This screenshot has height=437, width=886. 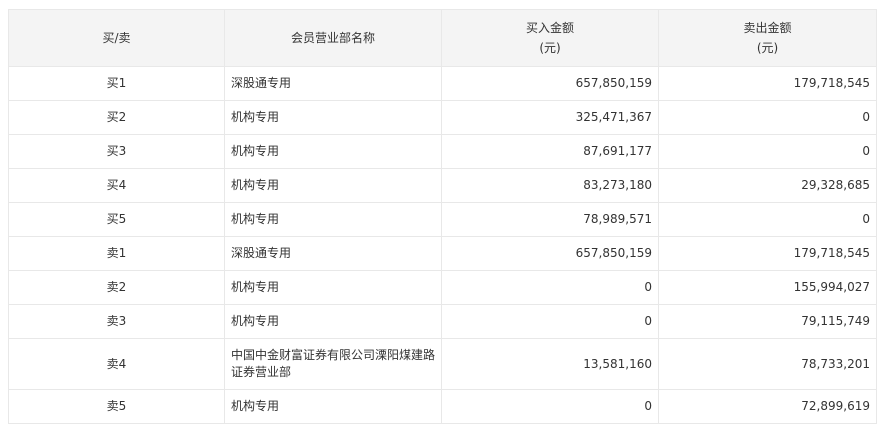 I want to click on table-row: 卖5 机构专用 0 72,899,619, so click(x=442, y=406).